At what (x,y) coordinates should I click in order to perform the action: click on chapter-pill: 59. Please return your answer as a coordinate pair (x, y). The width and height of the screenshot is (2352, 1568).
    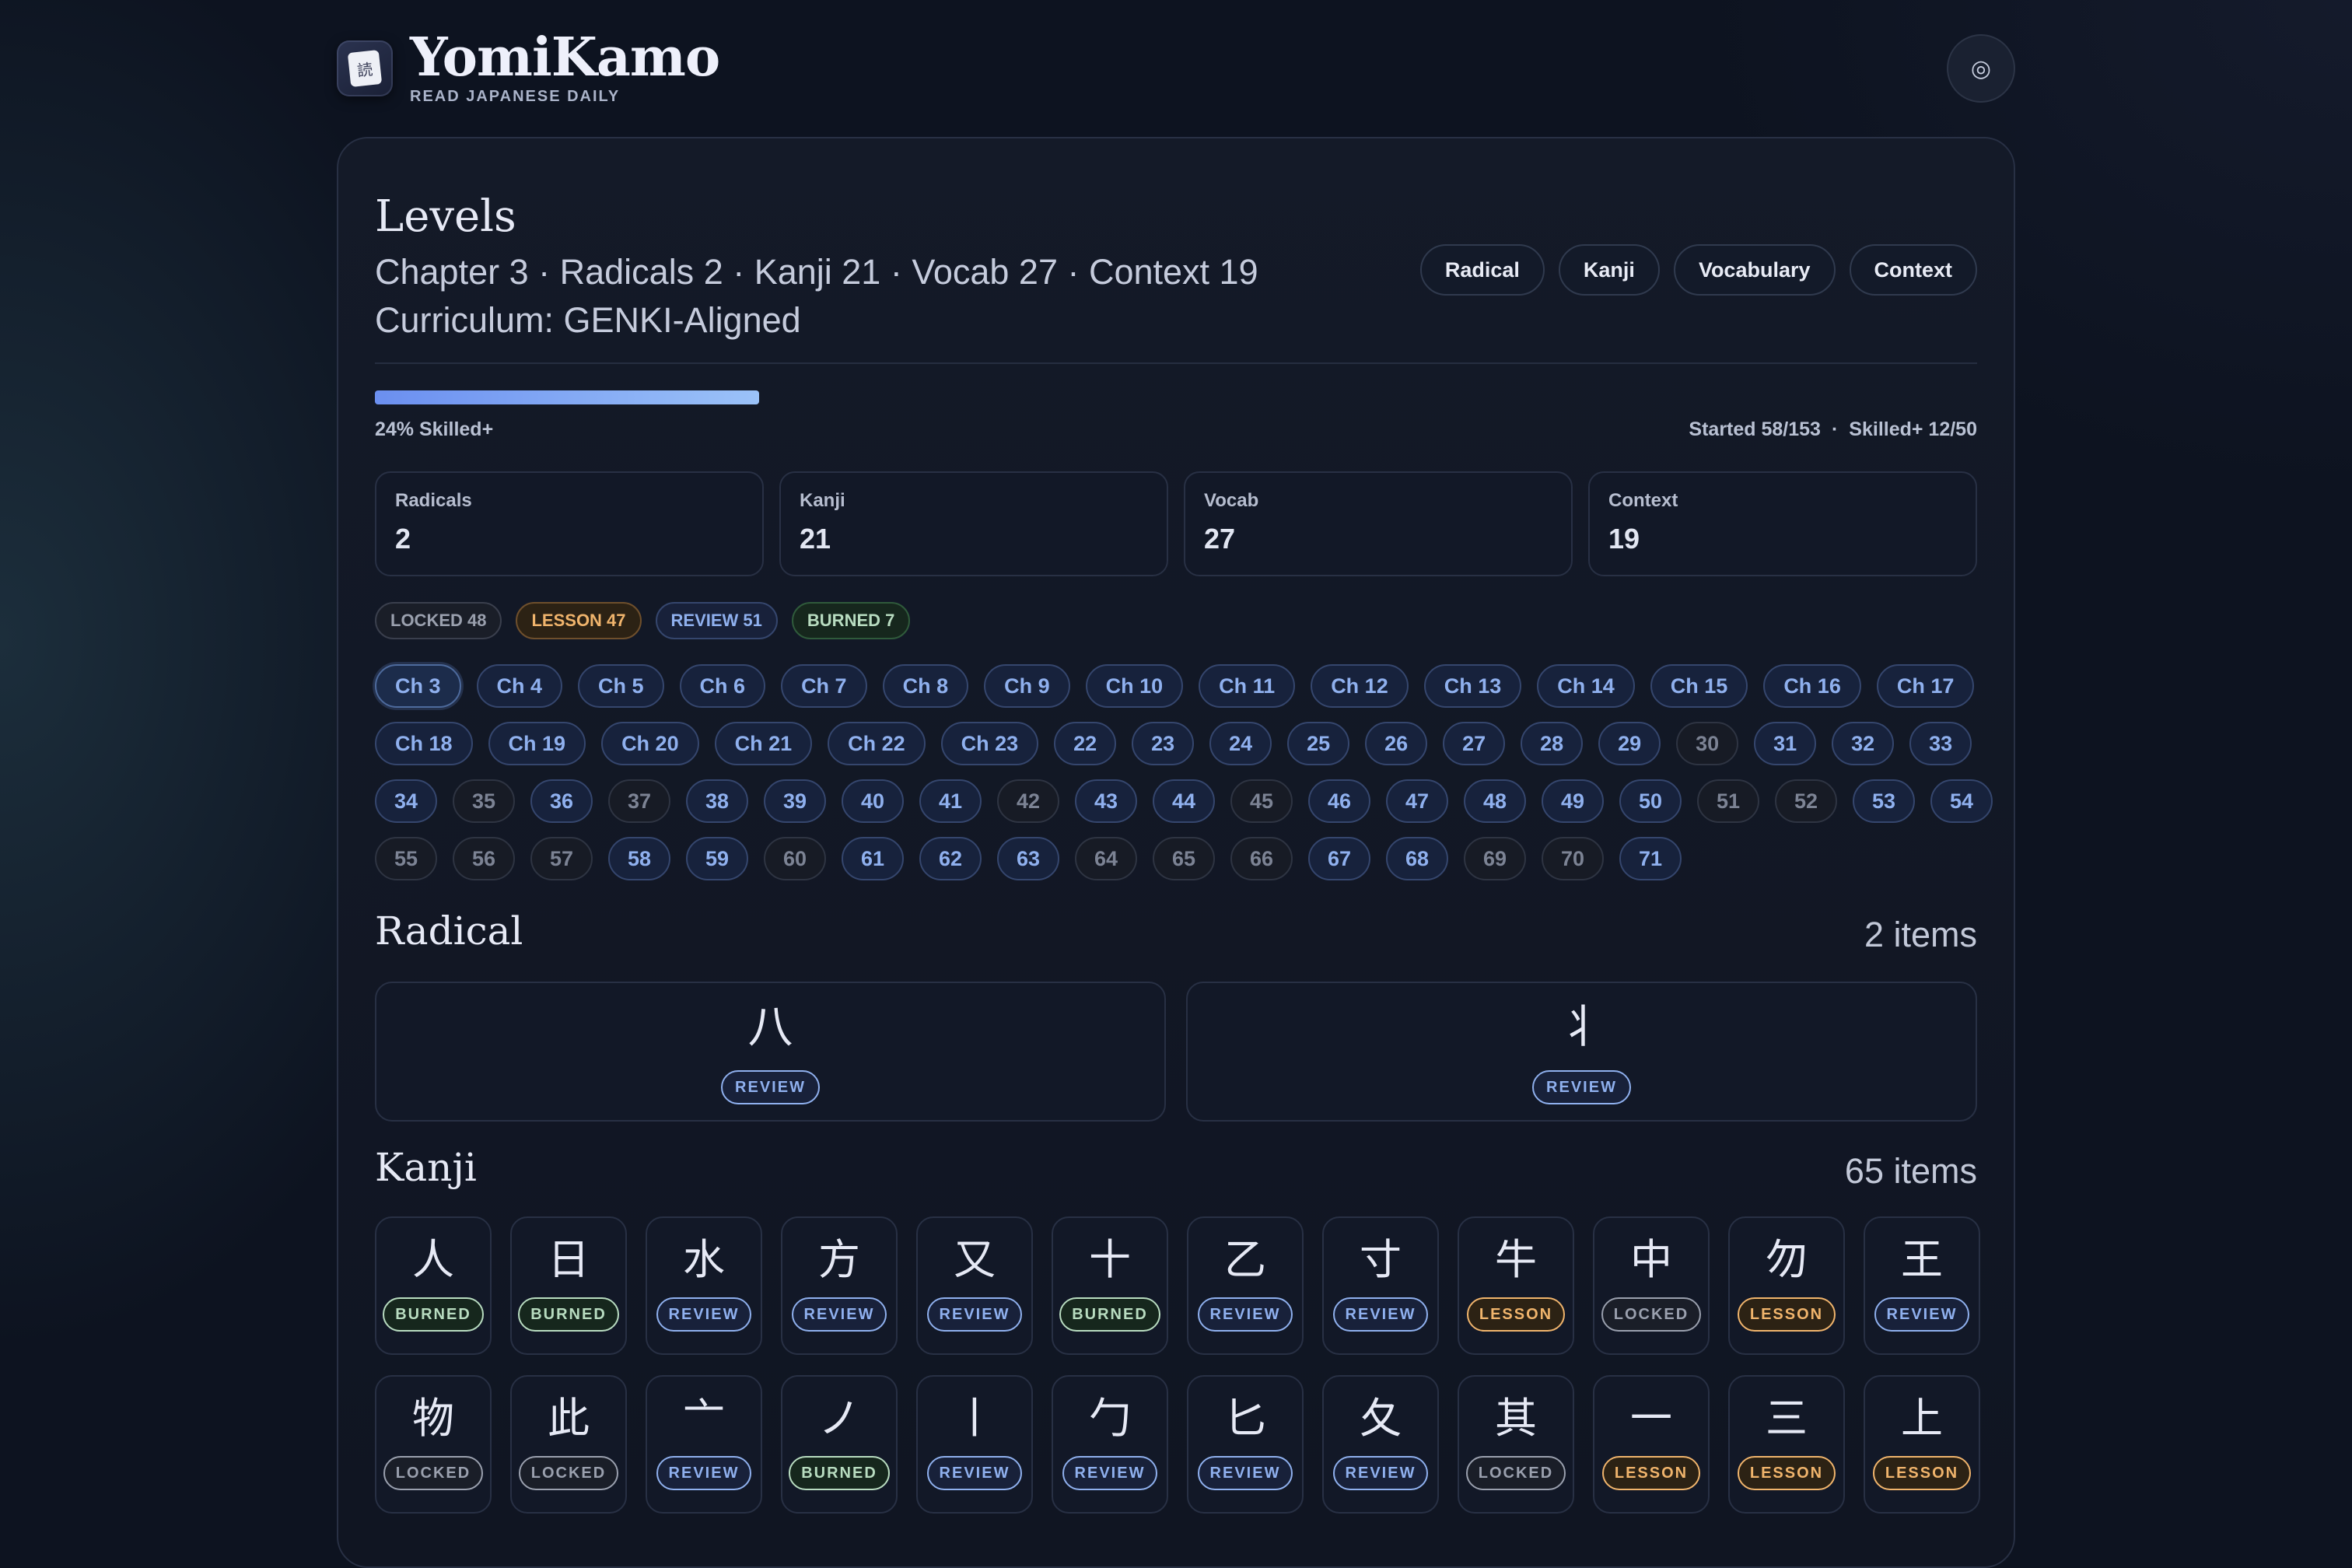
    Looking at the image, I should click on (717, 859).